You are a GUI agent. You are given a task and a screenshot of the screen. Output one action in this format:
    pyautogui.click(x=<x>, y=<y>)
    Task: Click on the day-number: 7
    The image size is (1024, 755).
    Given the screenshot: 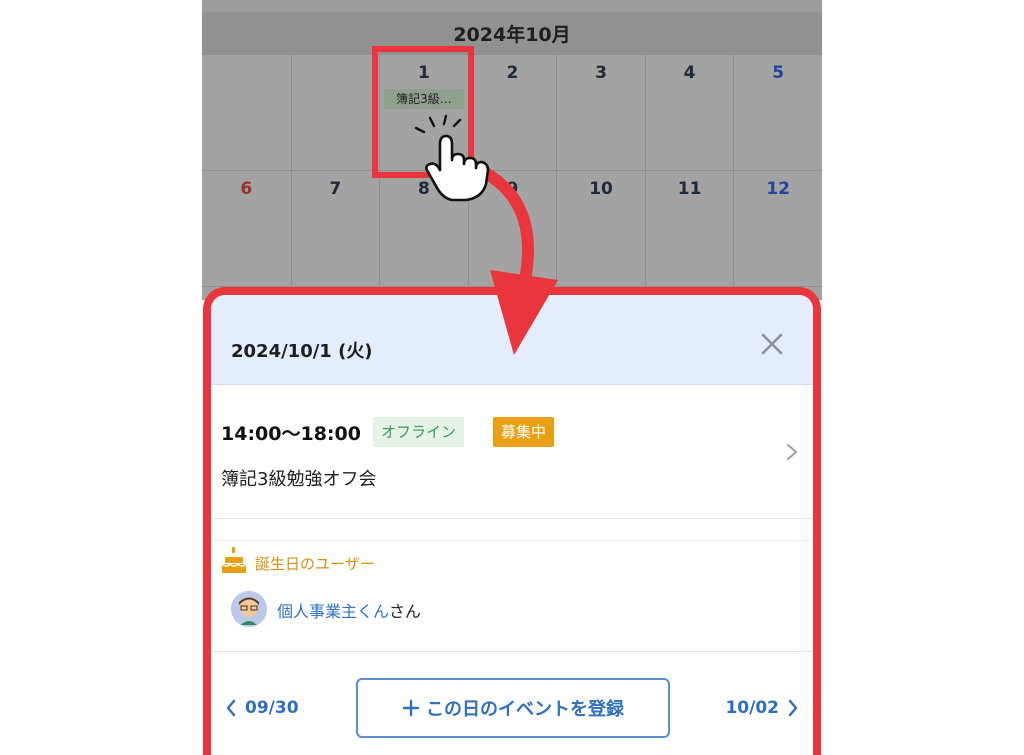 What is the action you would take?
    pyautogui.click(x=335, y=189)
    